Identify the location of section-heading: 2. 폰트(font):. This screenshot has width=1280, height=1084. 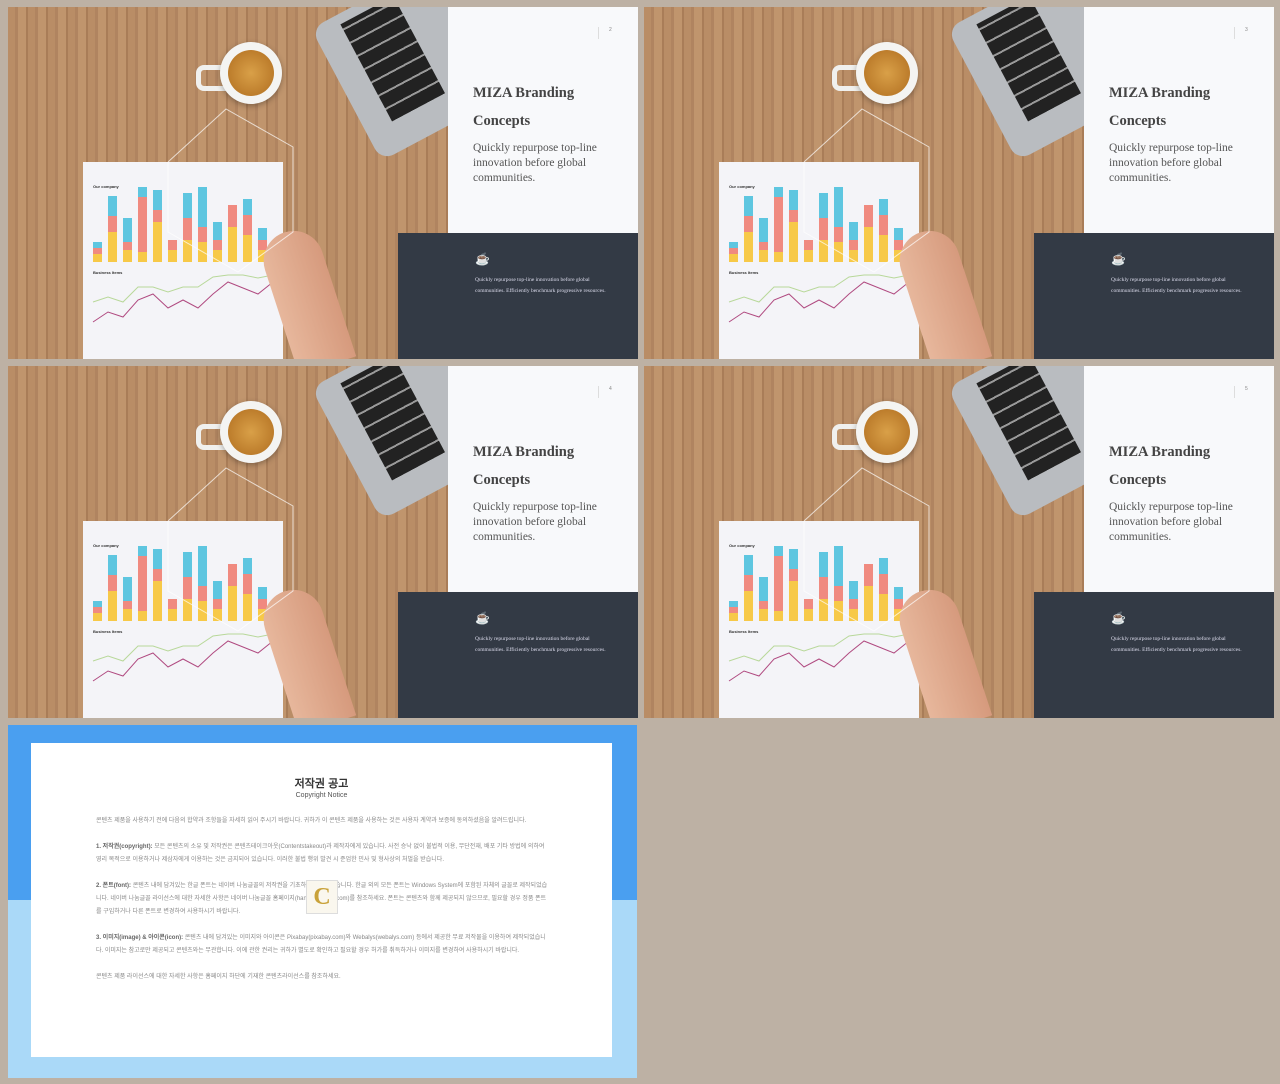
(114, 886).